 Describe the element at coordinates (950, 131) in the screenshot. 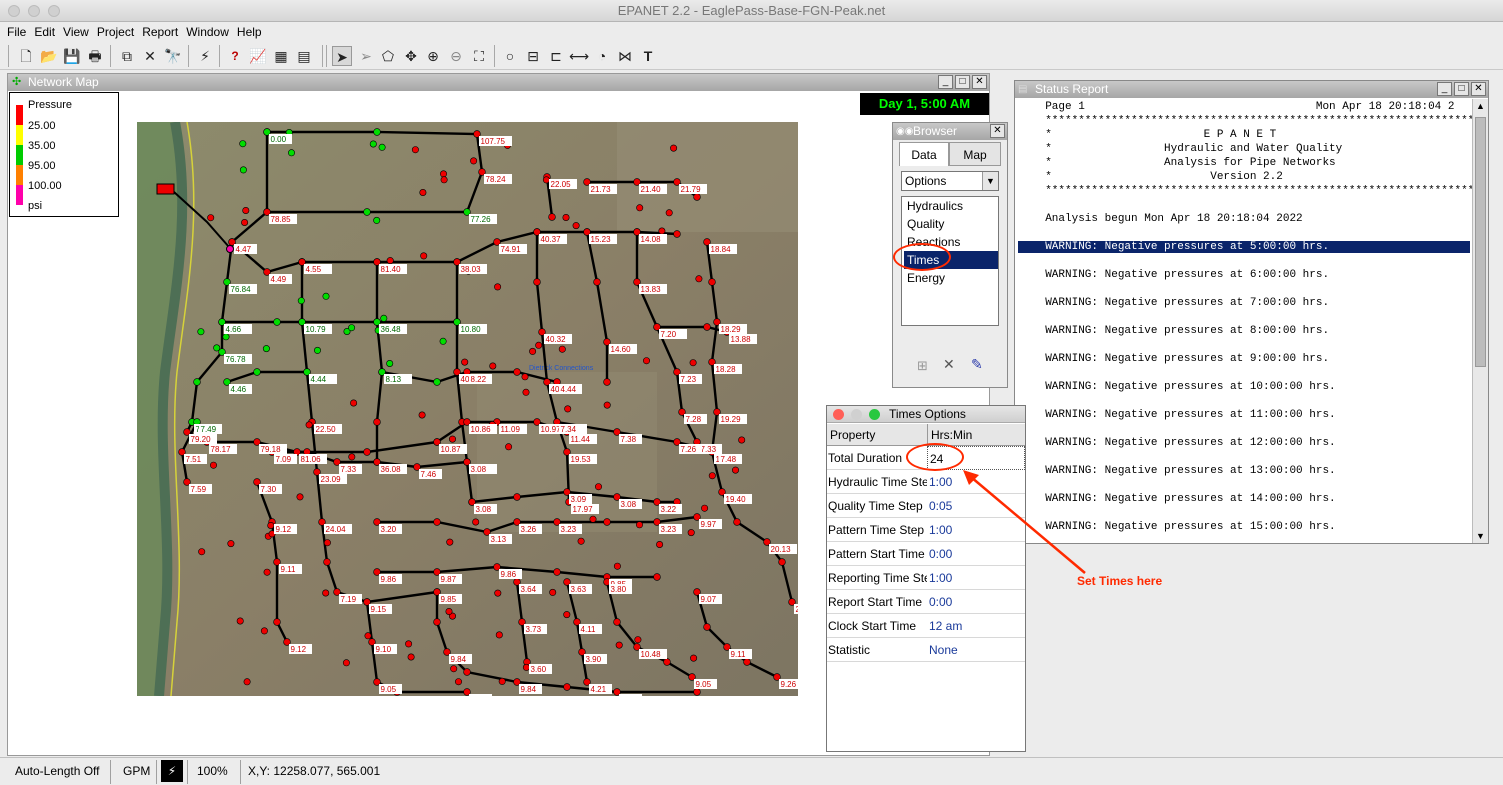

I see `browser-titlebar: ◉◉ Browser ✕` at that location.